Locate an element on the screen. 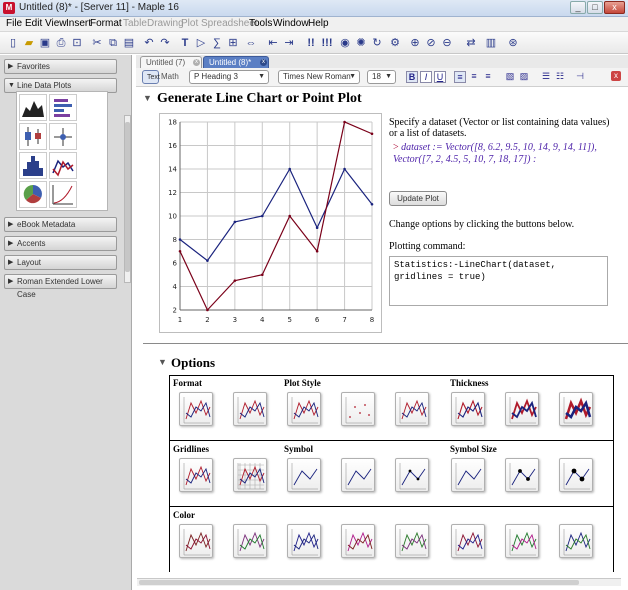 The image size is (628, 590). option-plot-style-line-point-button is located at coordinates (304, 409).